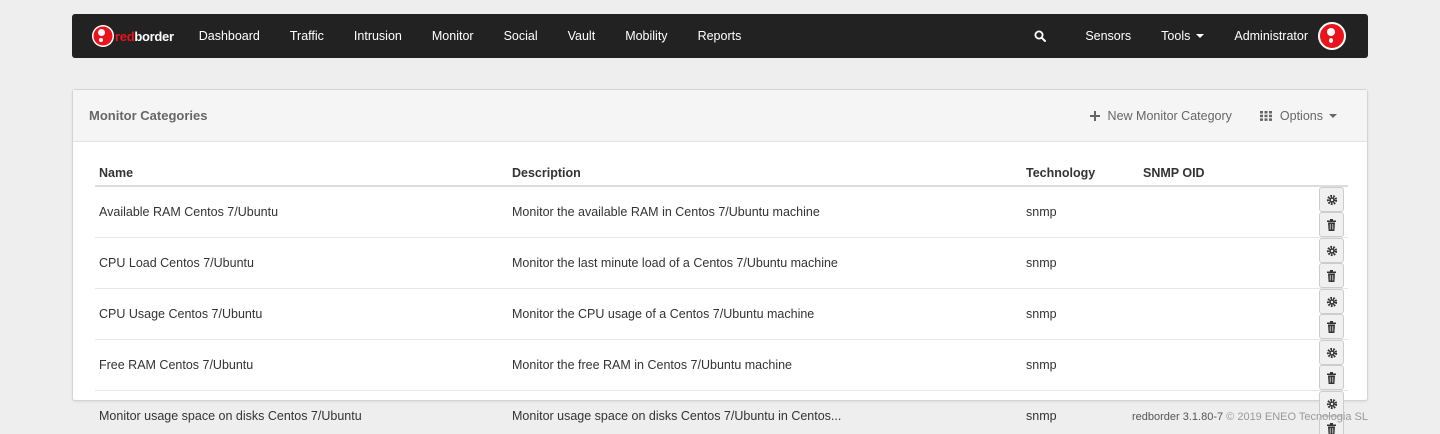  What do you see at coordinates (378, 36) in the screenshot?
I see `nav-item-intrusion: Intrusion` at bounding box center [378, 36].